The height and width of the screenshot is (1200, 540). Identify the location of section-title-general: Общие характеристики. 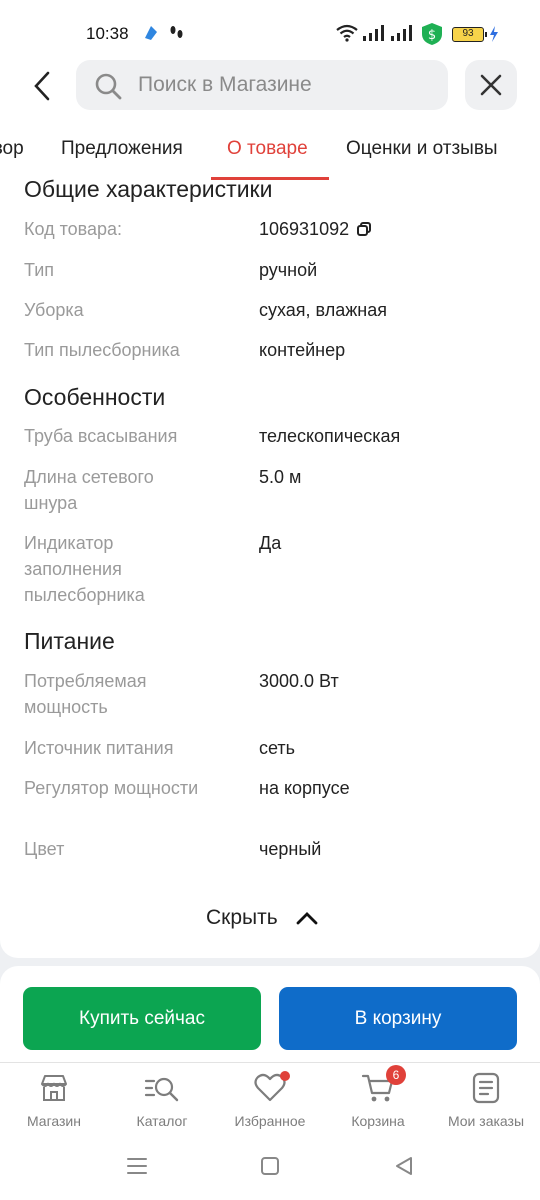
(148, 189).